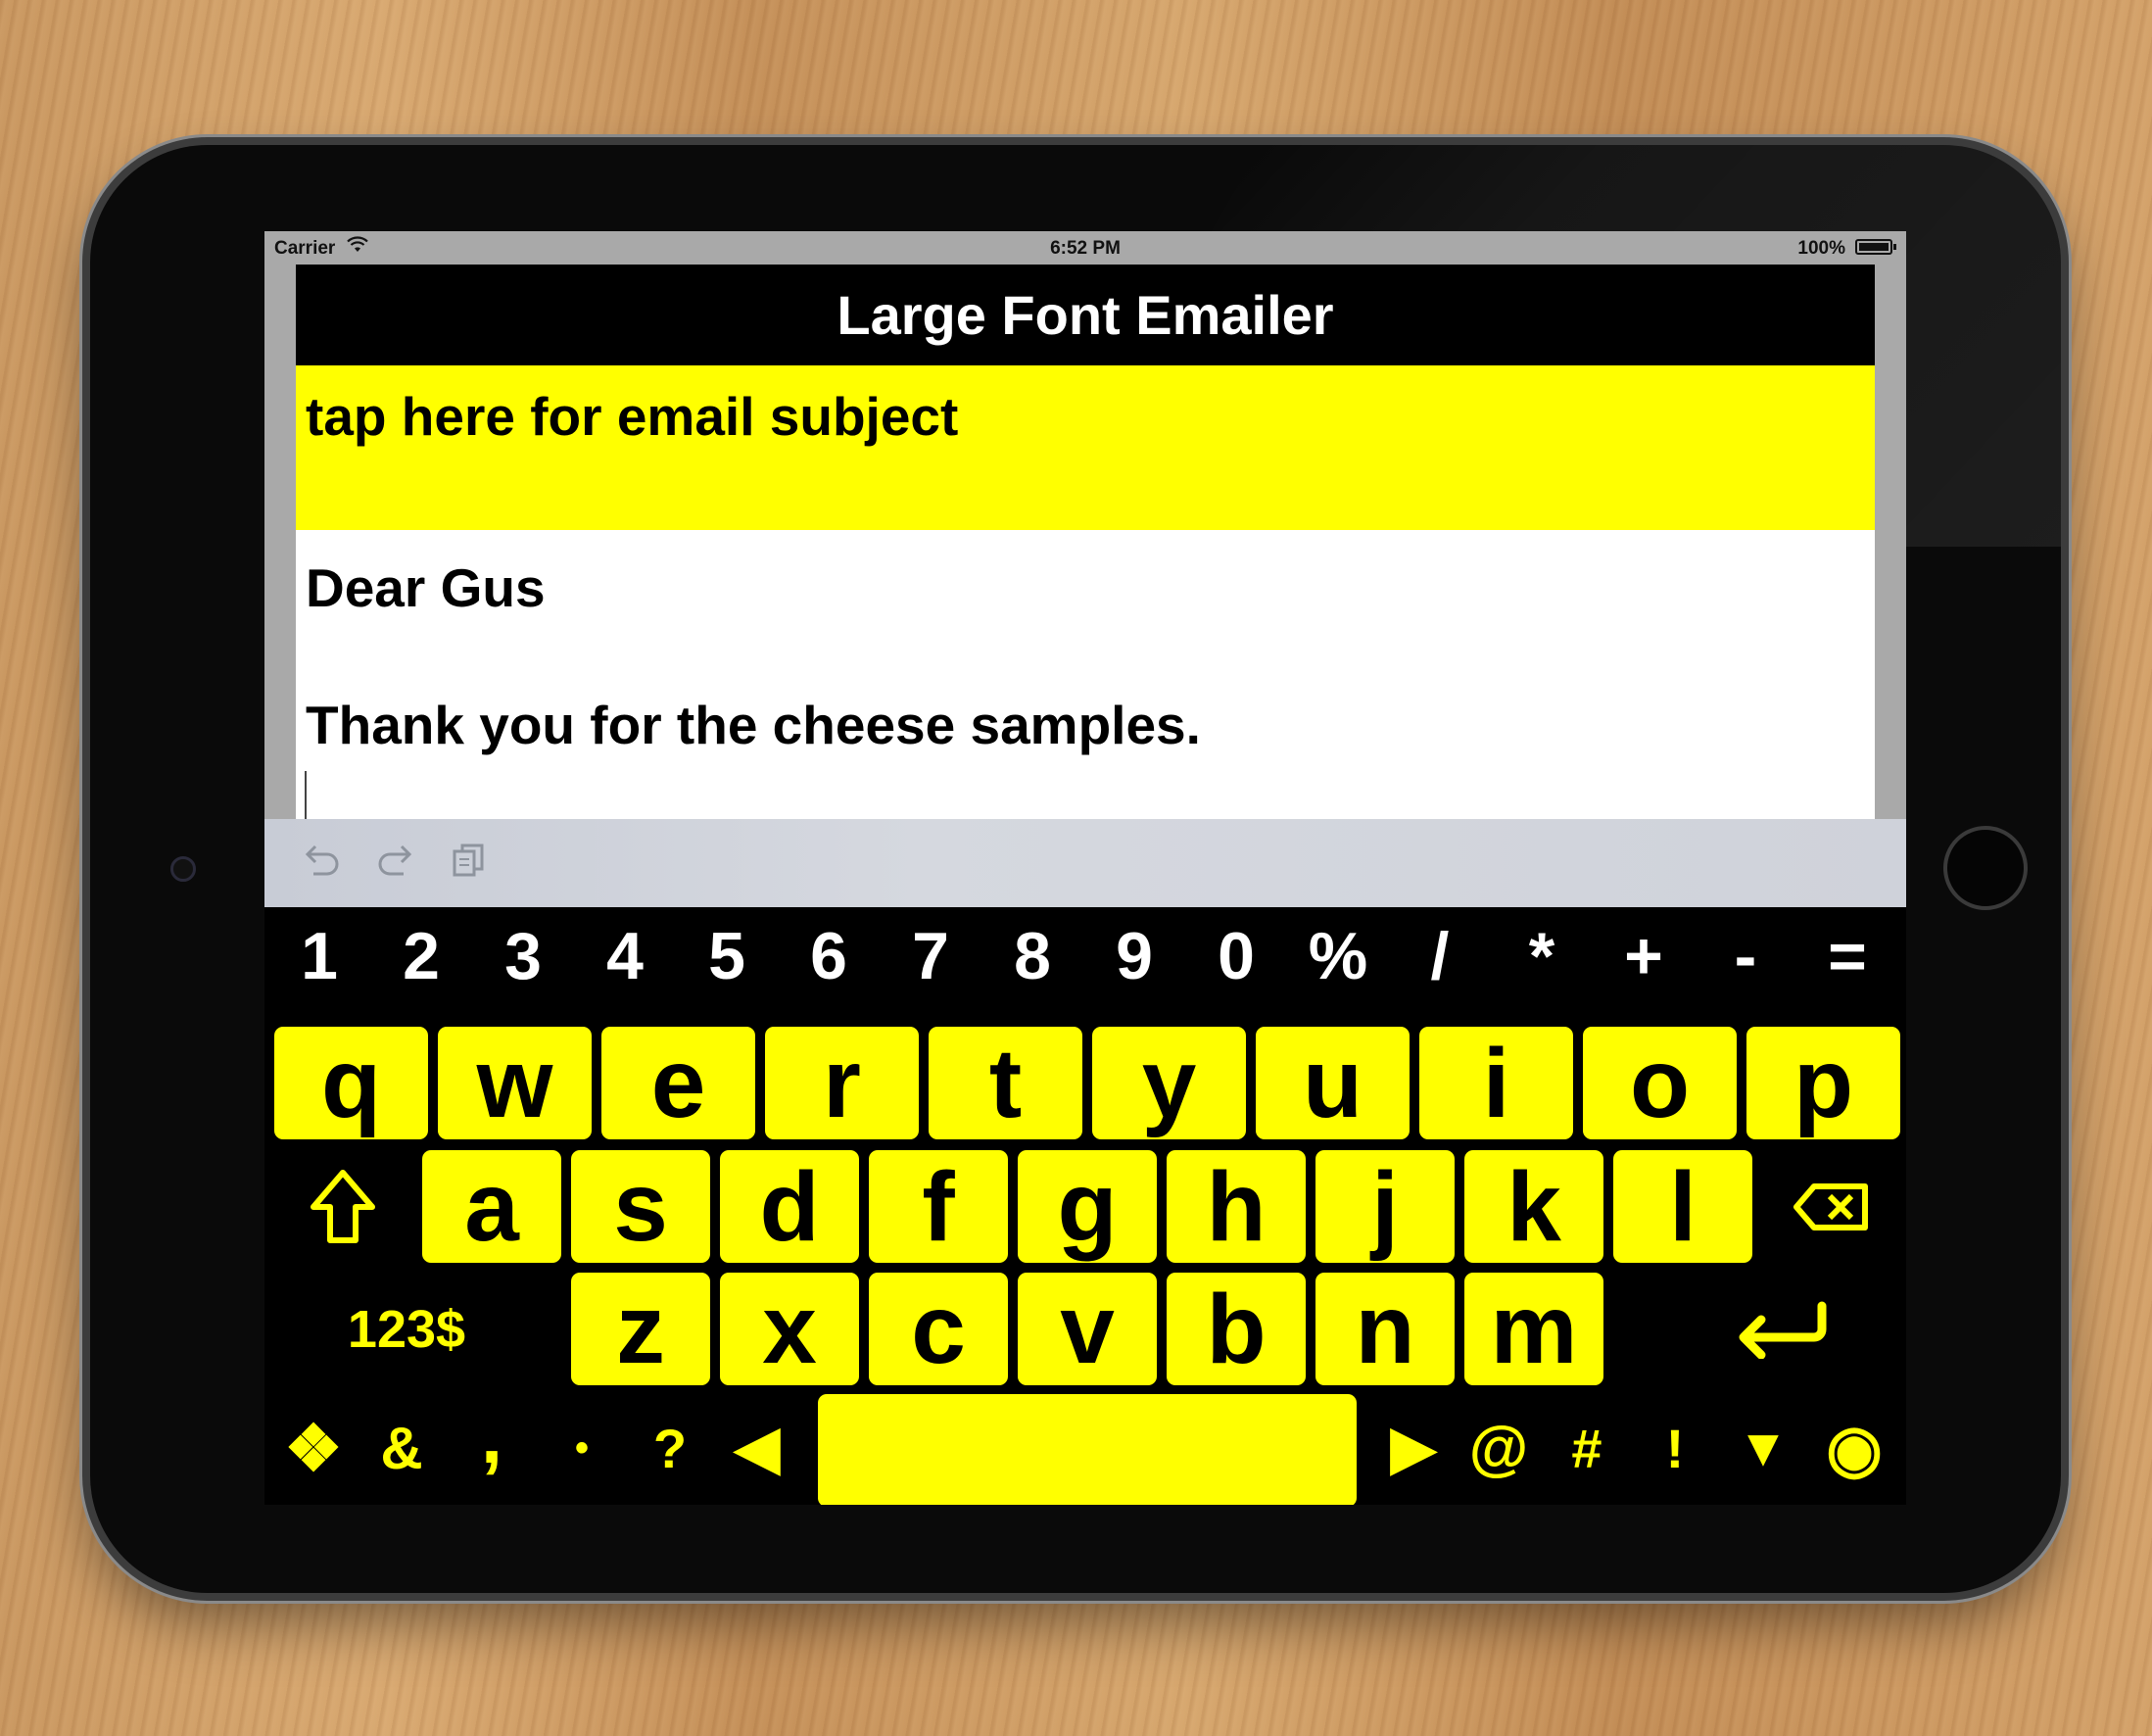  What do you see at coordinates (1660, 1083) in the screenshot?
I see `letter-key: o` at bounding box center [1660, 1083].